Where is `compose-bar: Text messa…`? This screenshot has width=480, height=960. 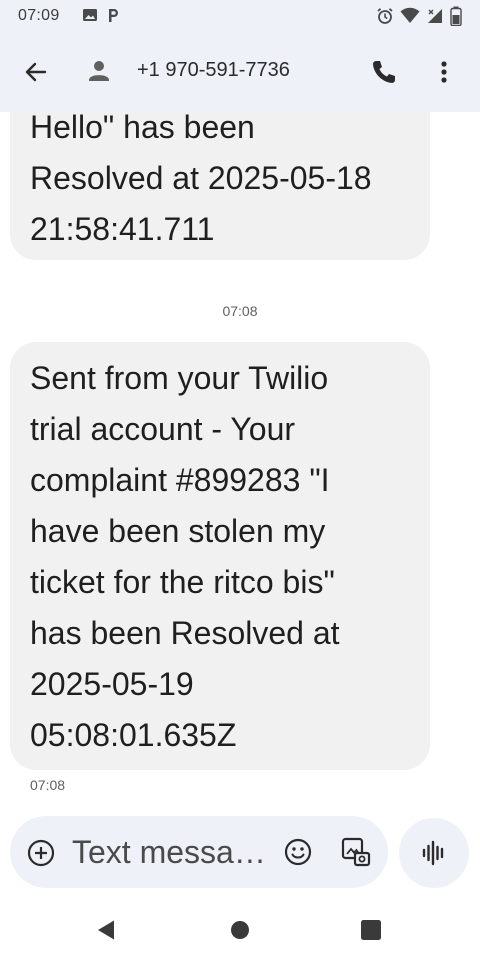
compose-bar: Text messa… is located at coordinates (199, 852).